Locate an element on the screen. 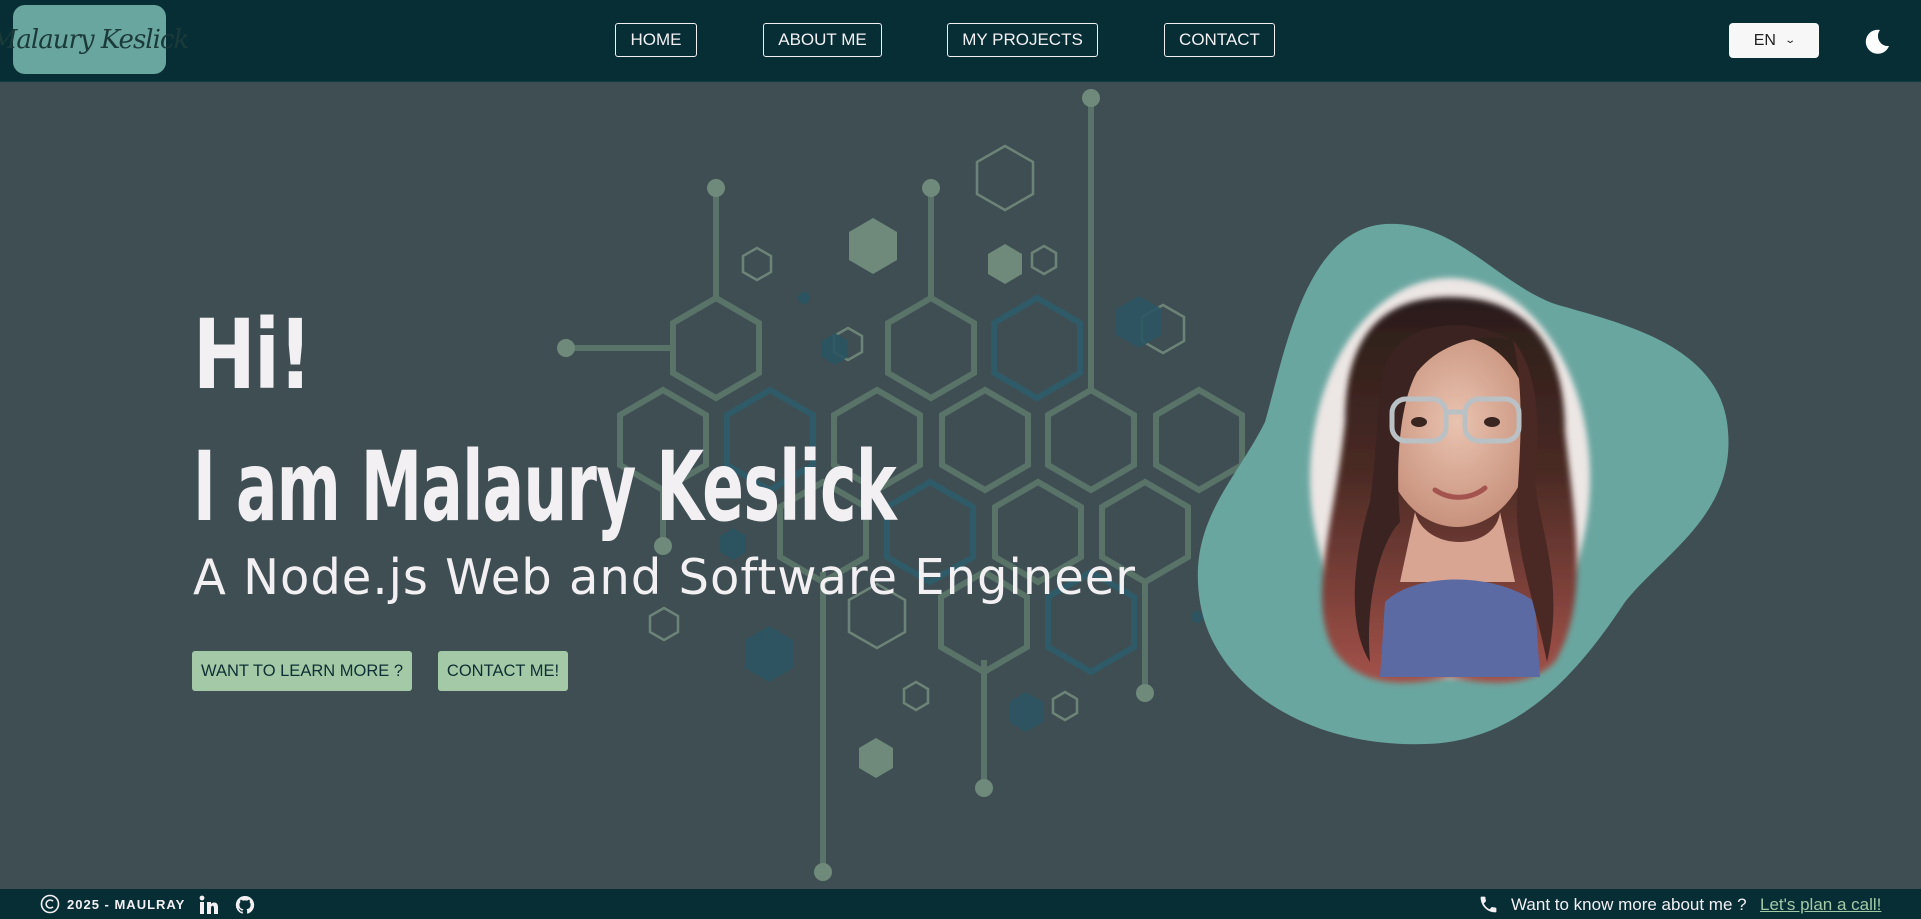  hero-name-heading: I am Malaury Keslick is located at coordinates (545, 487).